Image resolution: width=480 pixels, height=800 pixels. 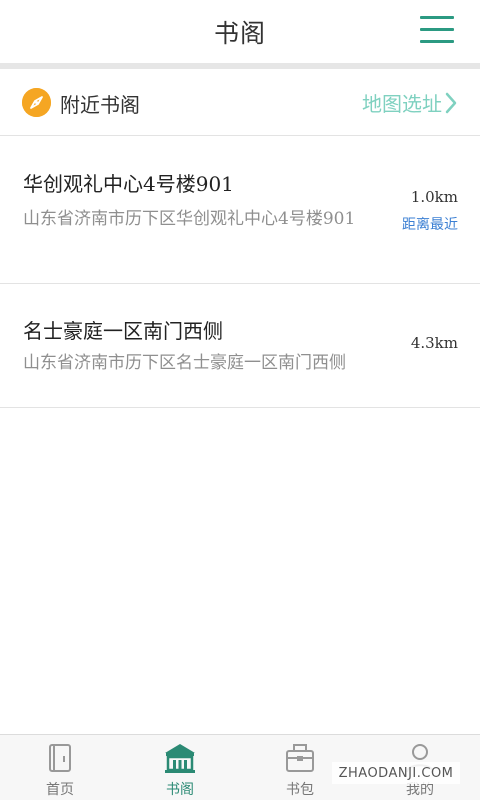 I want to click on tab-library: 书阁, so click(x=180, y=767).